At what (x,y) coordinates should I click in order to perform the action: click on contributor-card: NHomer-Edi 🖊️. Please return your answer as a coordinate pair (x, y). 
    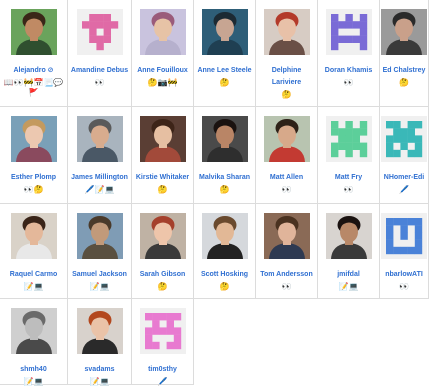
    Looking at the image, I should click on (404, 155).